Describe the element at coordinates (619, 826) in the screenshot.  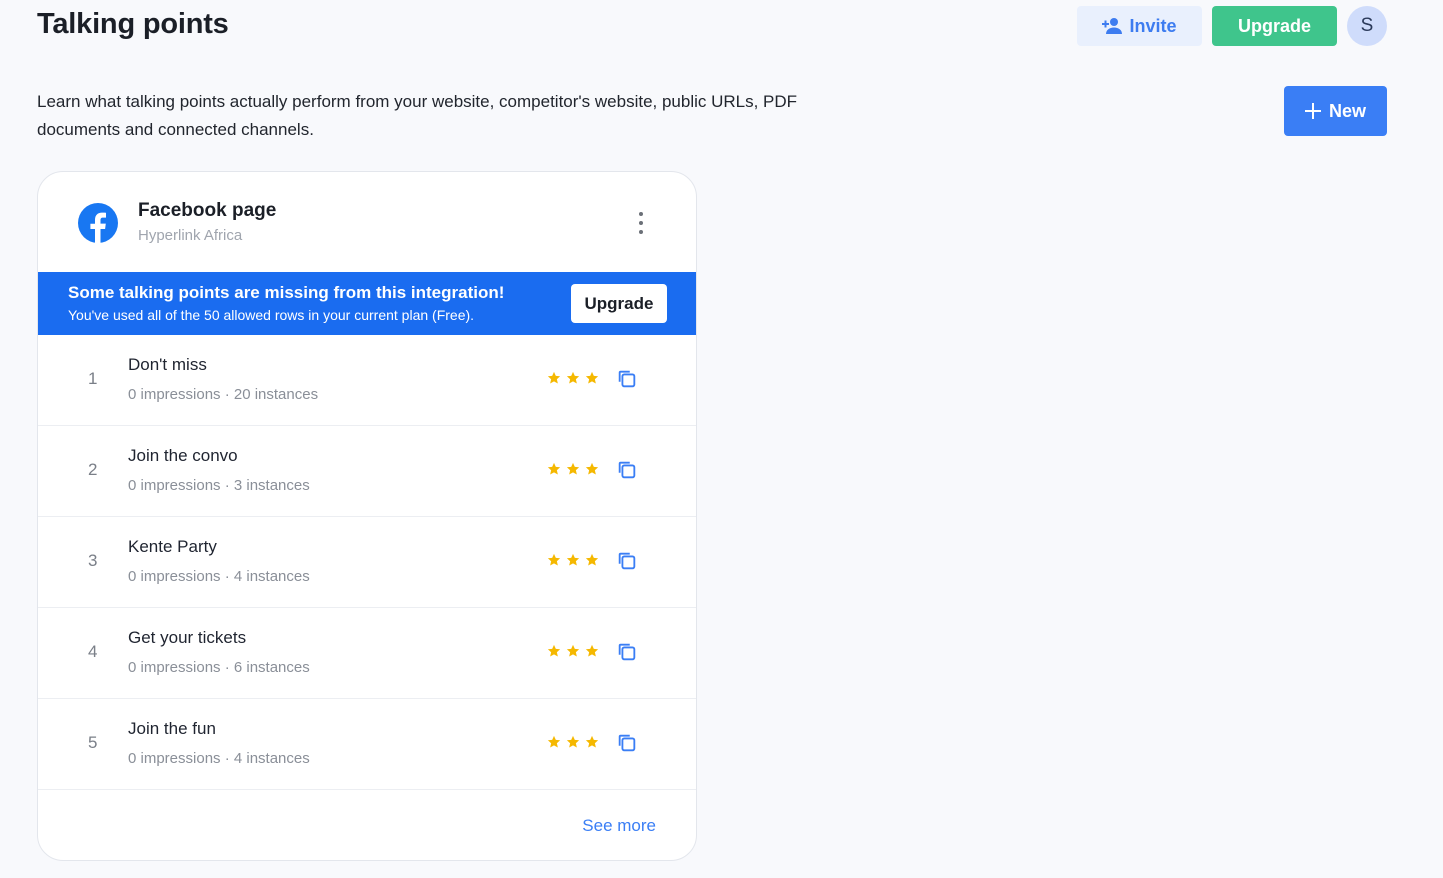
I see `see-more-link: See more` at that location.